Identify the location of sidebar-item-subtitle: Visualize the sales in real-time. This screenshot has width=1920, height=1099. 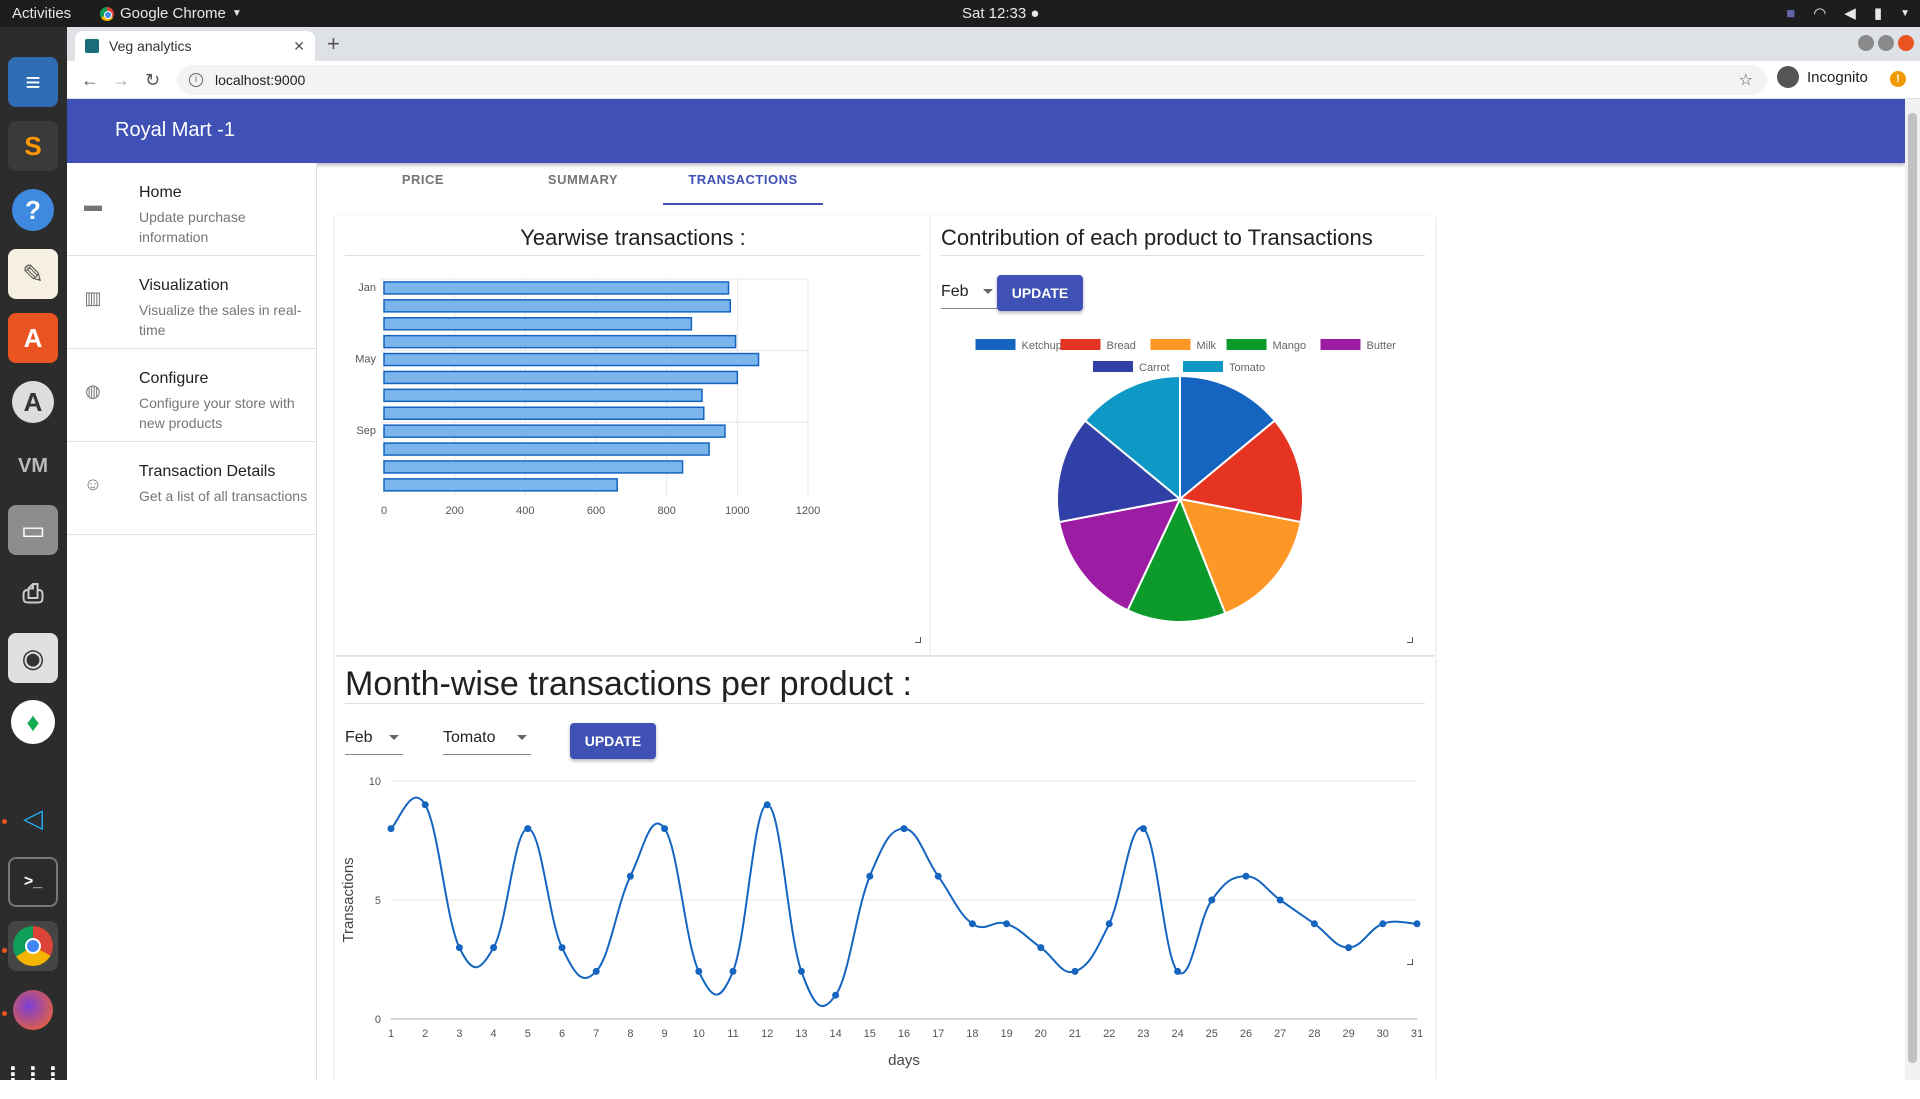
(220, 320).